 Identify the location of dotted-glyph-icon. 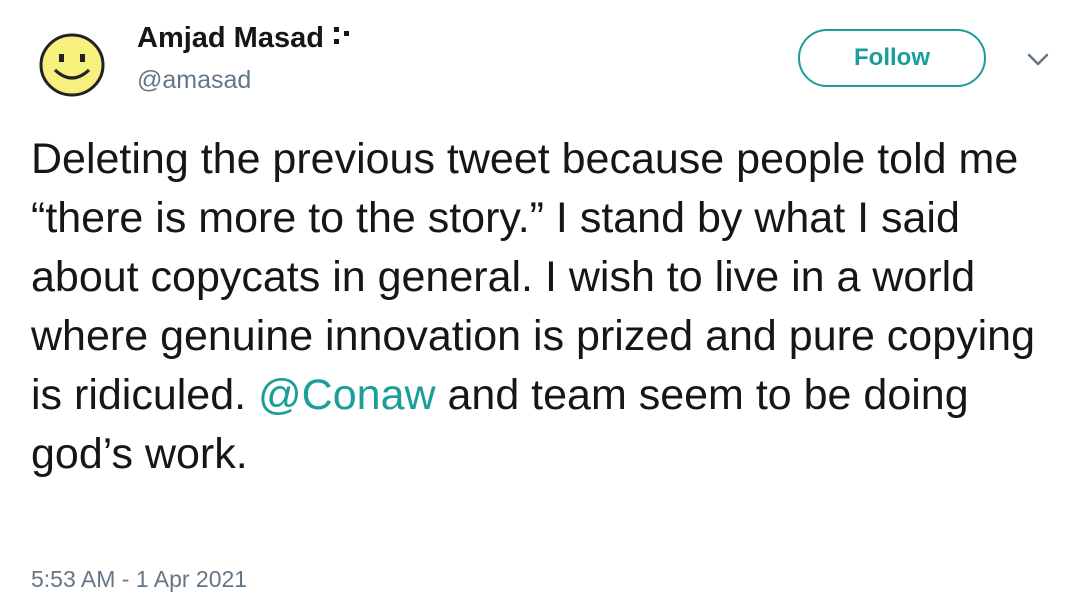
(342, 33).